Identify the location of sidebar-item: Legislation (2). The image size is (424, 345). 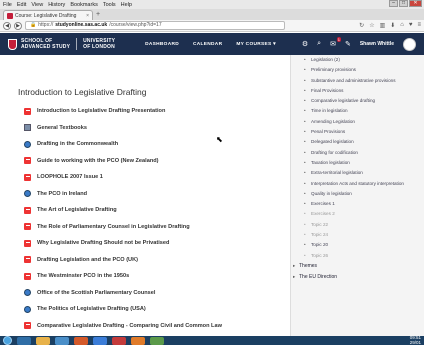
(357, 60).